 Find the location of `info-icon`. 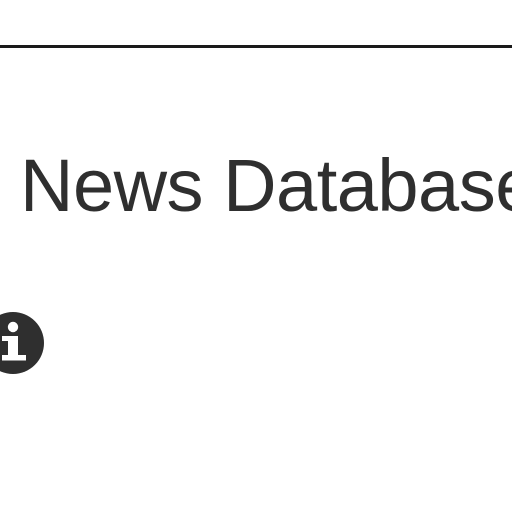

info-icon is located at coordinates (23, 343).